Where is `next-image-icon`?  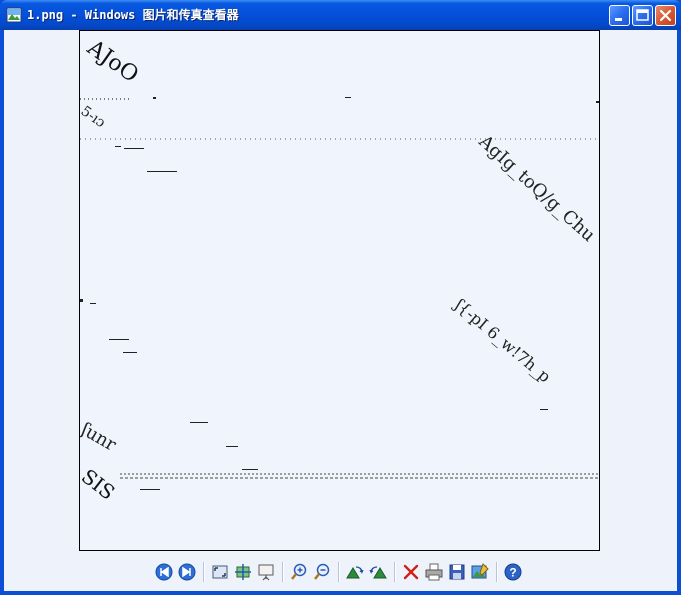
next-image-icon is located at coordinates (187, 572).